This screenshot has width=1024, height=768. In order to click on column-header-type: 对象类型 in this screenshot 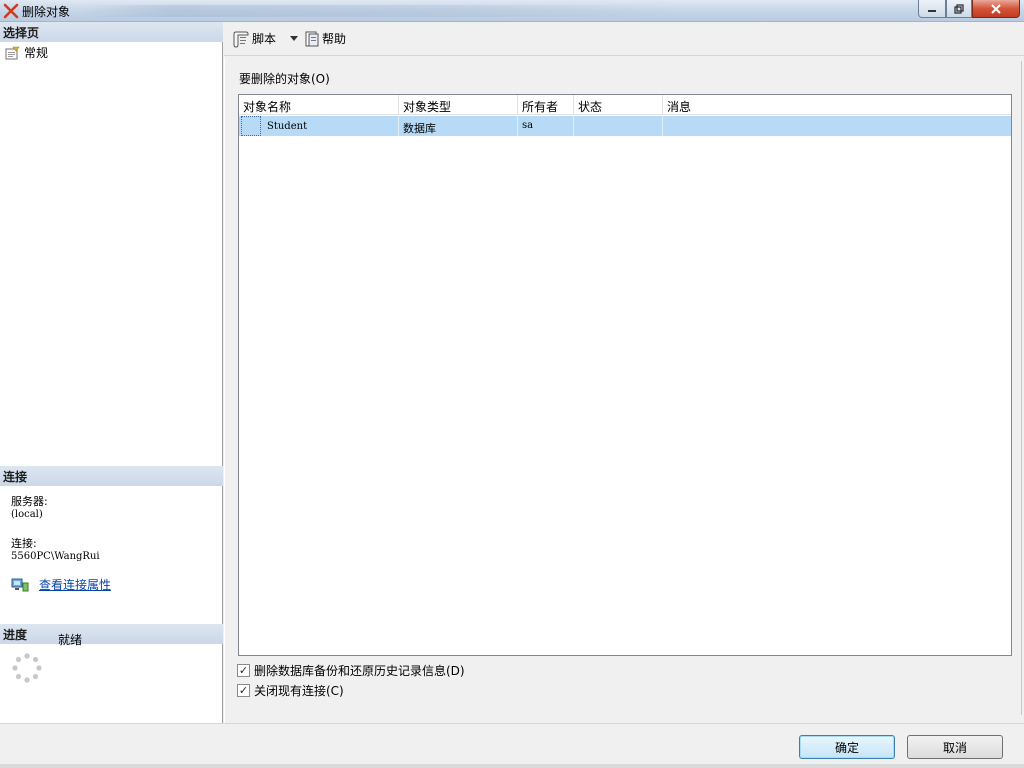, I will do `click(458, 105)`.